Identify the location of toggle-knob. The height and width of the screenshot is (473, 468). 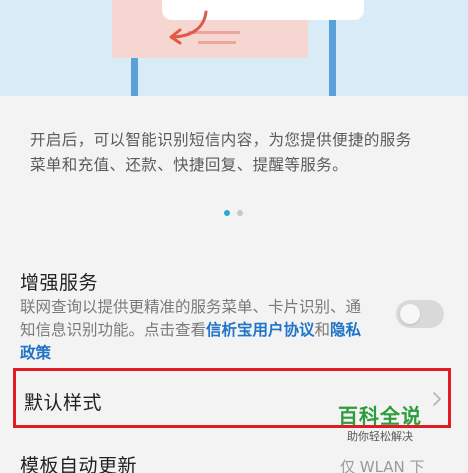
(410, 314).